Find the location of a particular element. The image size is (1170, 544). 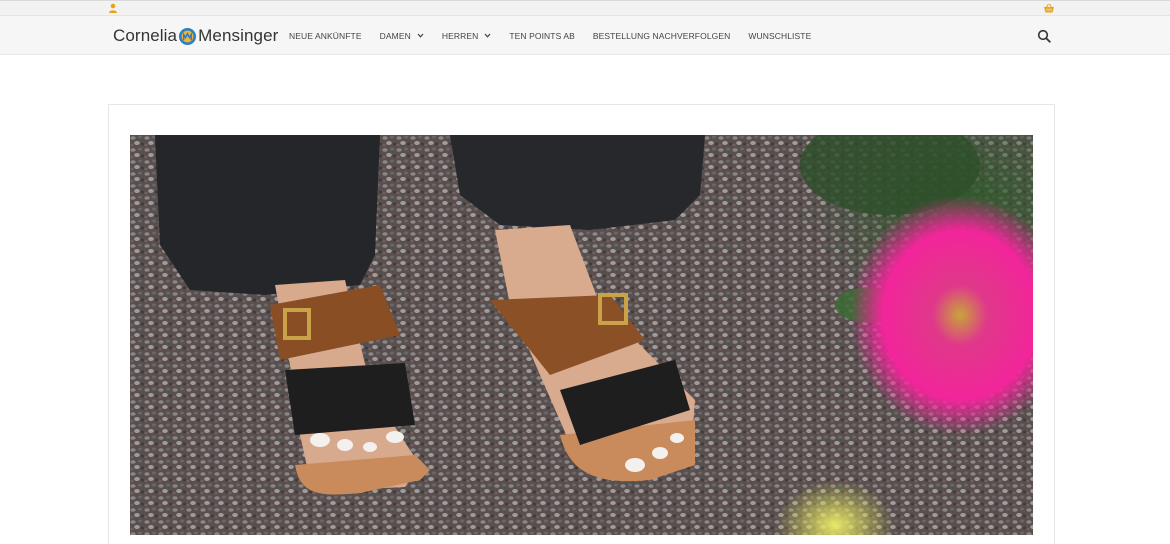

nav-item-label: NEUE ANKÜNFTE is located at coordinates (325, 35).